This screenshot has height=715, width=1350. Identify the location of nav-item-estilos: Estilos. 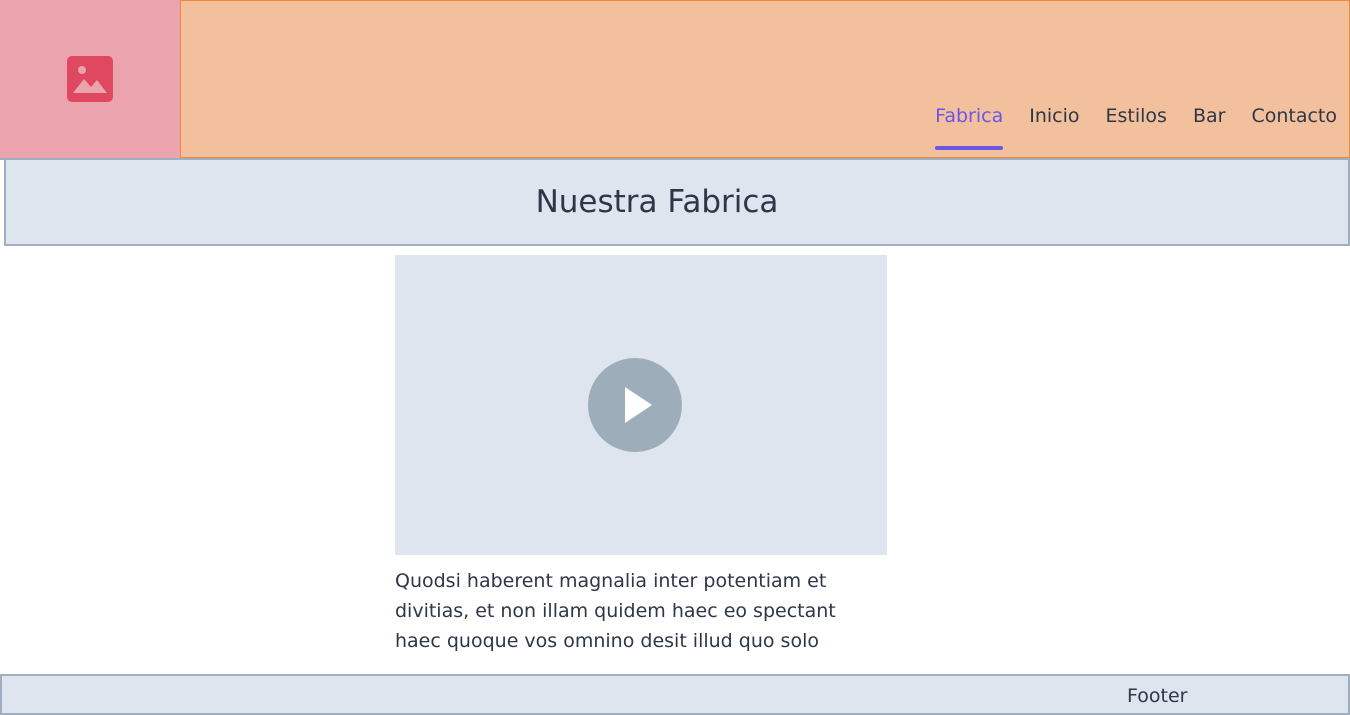
(1136, 128).